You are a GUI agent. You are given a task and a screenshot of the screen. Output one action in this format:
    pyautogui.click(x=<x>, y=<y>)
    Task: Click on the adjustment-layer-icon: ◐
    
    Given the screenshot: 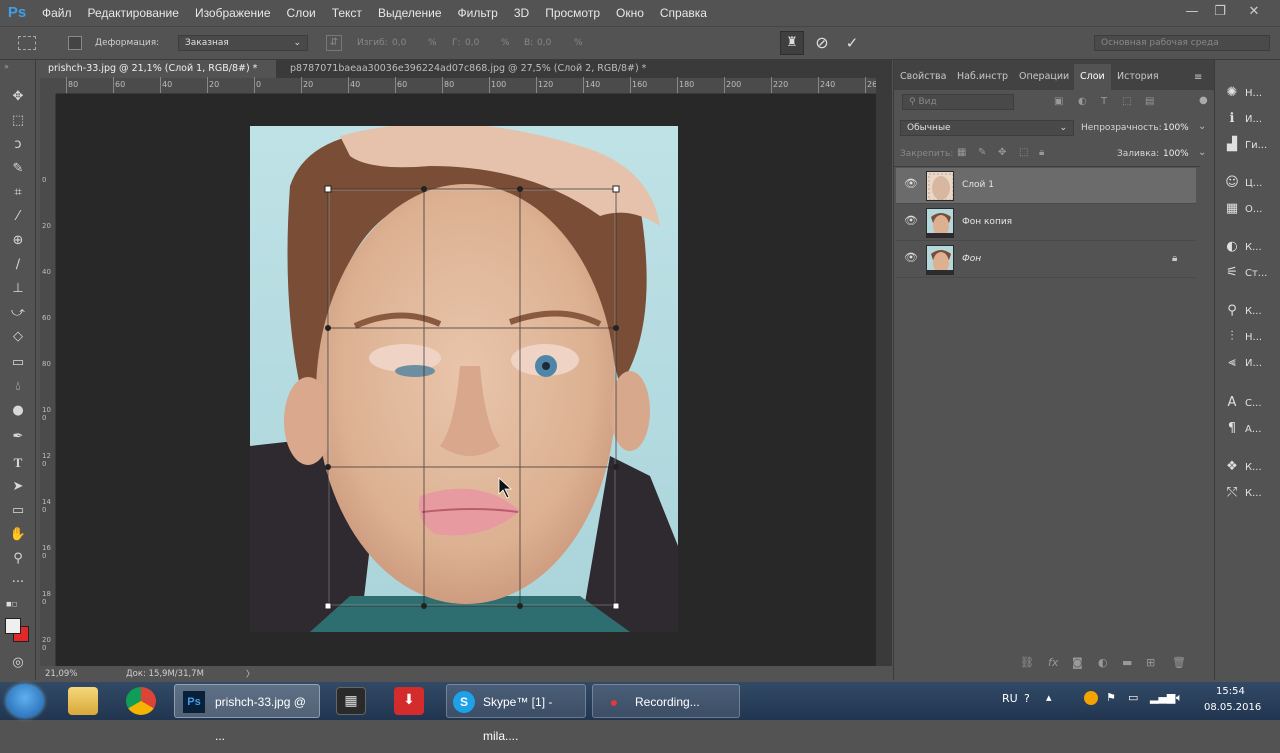 What is the action you would take?
    pyautogui.click(x=1103, y=662)
    